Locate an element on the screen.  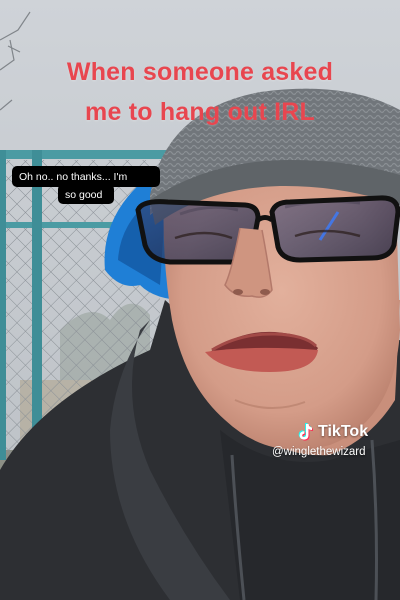
speech-bubble: Oh no.. no thanks... I'm so good is located at coordinates (86, 186).